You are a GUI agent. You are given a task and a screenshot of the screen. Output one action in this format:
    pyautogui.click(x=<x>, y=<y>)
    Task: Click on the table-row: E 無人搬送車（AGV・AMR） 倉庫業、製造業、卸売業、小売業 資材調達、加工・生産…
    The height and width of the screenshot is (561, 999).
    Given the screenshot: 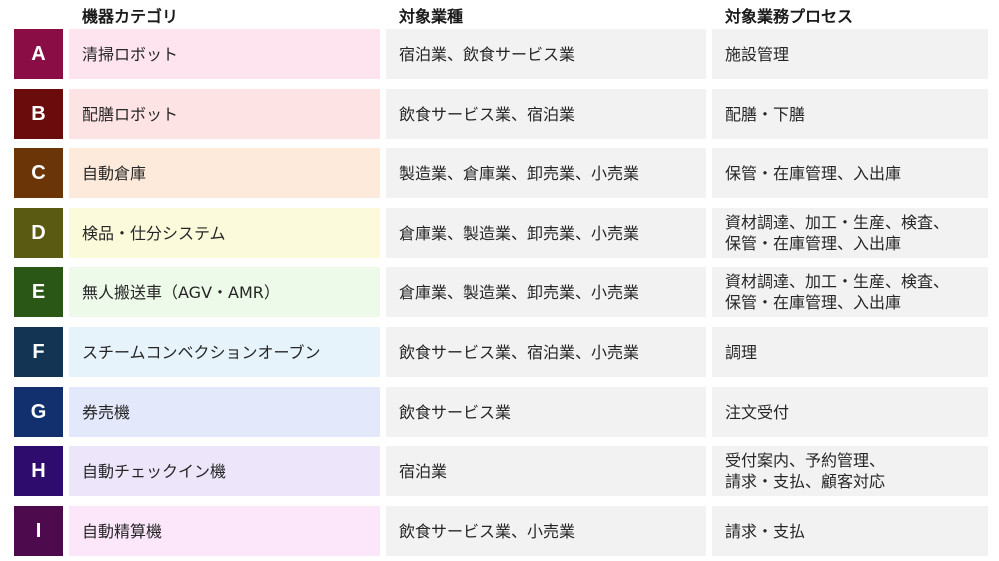 What is the action you would take?
    pyautogui.click(x=499, y=292)
    